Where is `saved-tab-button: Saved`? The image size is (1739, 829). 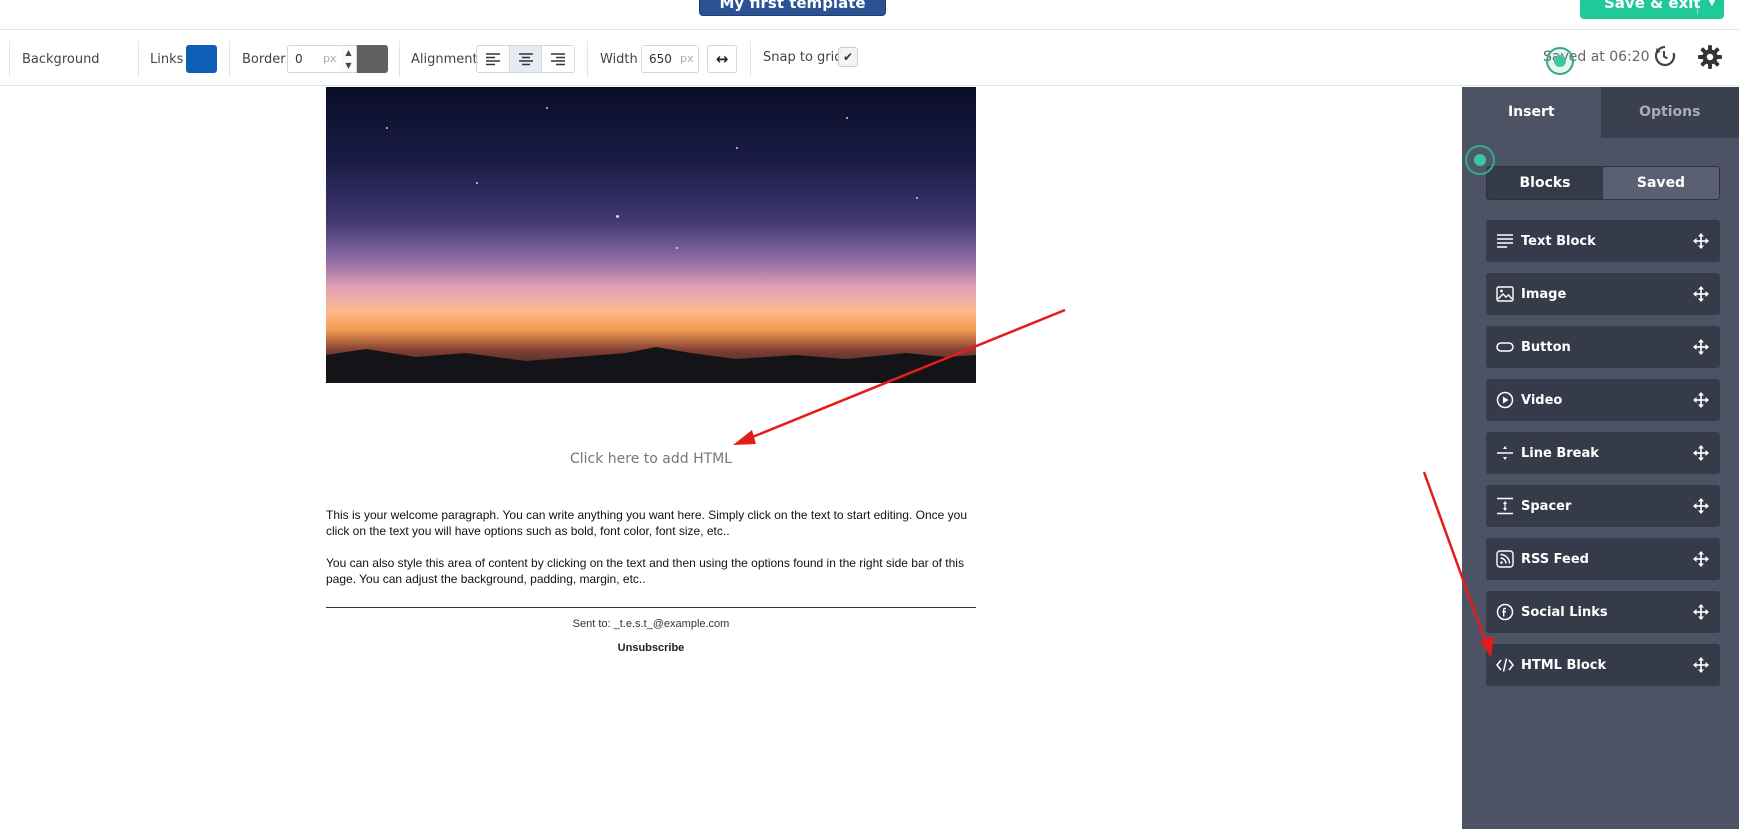 saved-tab-button: Saved is located at coordinates (1661, 183).